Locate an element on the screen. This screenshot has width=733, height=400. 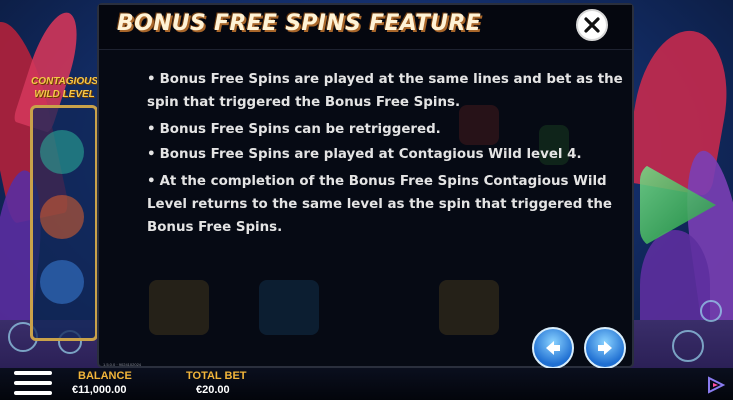
total-bet-value: €20.00 is located at coordinates (213, 390).